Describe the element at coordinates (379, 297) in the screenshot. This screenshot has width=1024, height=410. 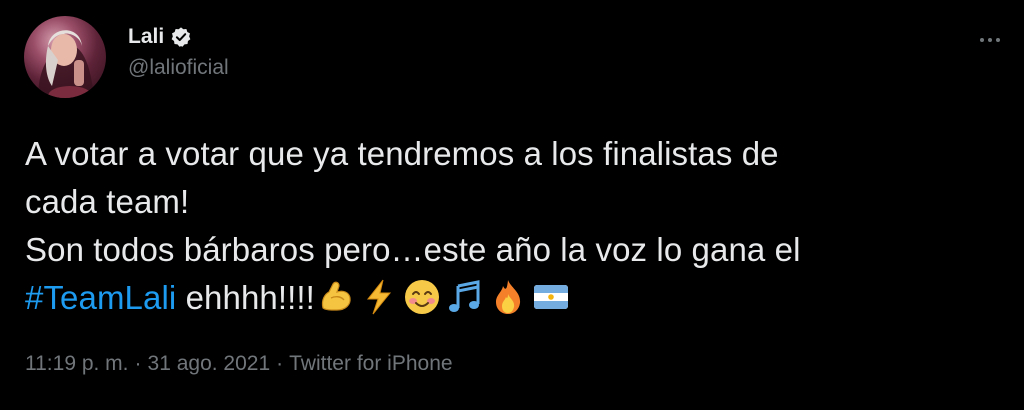
I see `high-voltage-icon` at that location.